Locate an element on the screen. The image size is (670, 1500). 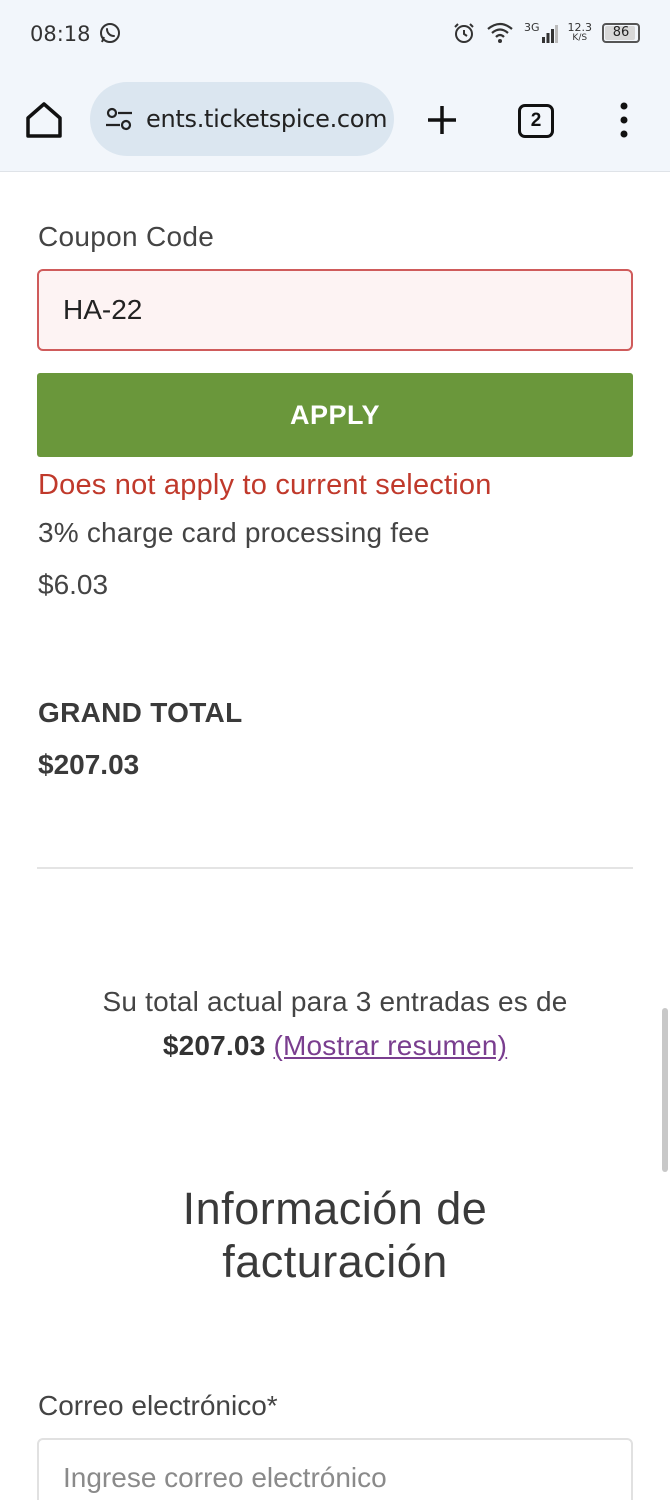
email-placeholder: Ingrese correo electrónico is located at coordinates (225, 1477).